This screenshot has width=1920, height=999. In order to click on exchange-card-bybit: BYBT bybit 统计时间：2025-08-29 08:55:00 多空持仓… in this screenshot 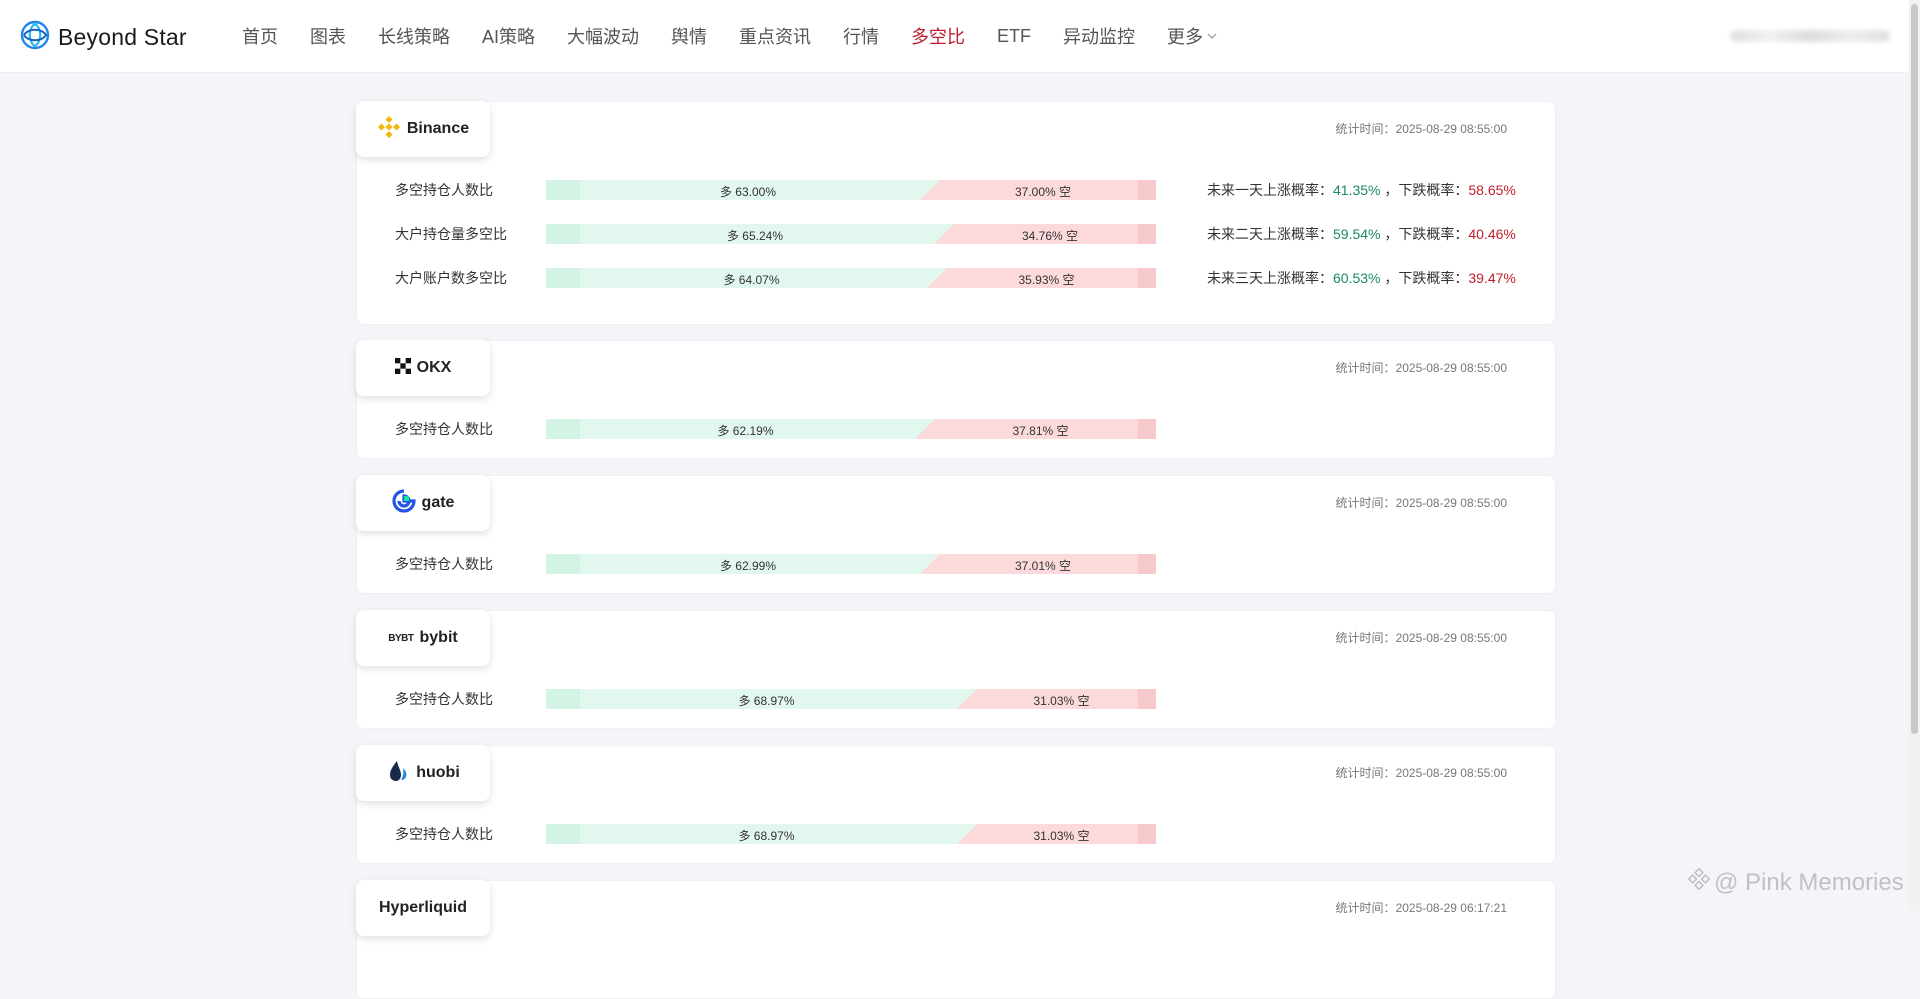, I will do `click(956, 669)`.